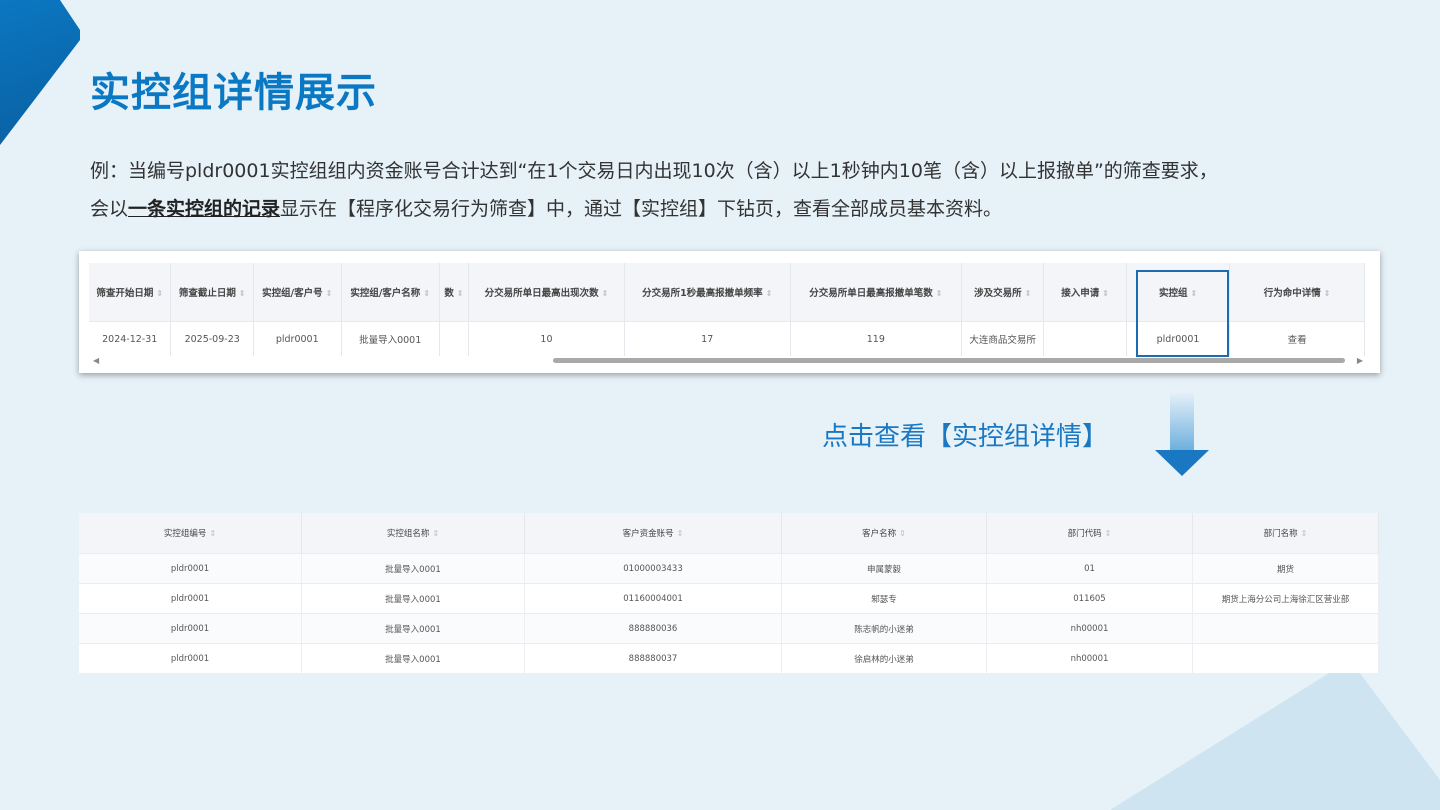  I want to click on cell-account: 888880037, so click(653, 658).